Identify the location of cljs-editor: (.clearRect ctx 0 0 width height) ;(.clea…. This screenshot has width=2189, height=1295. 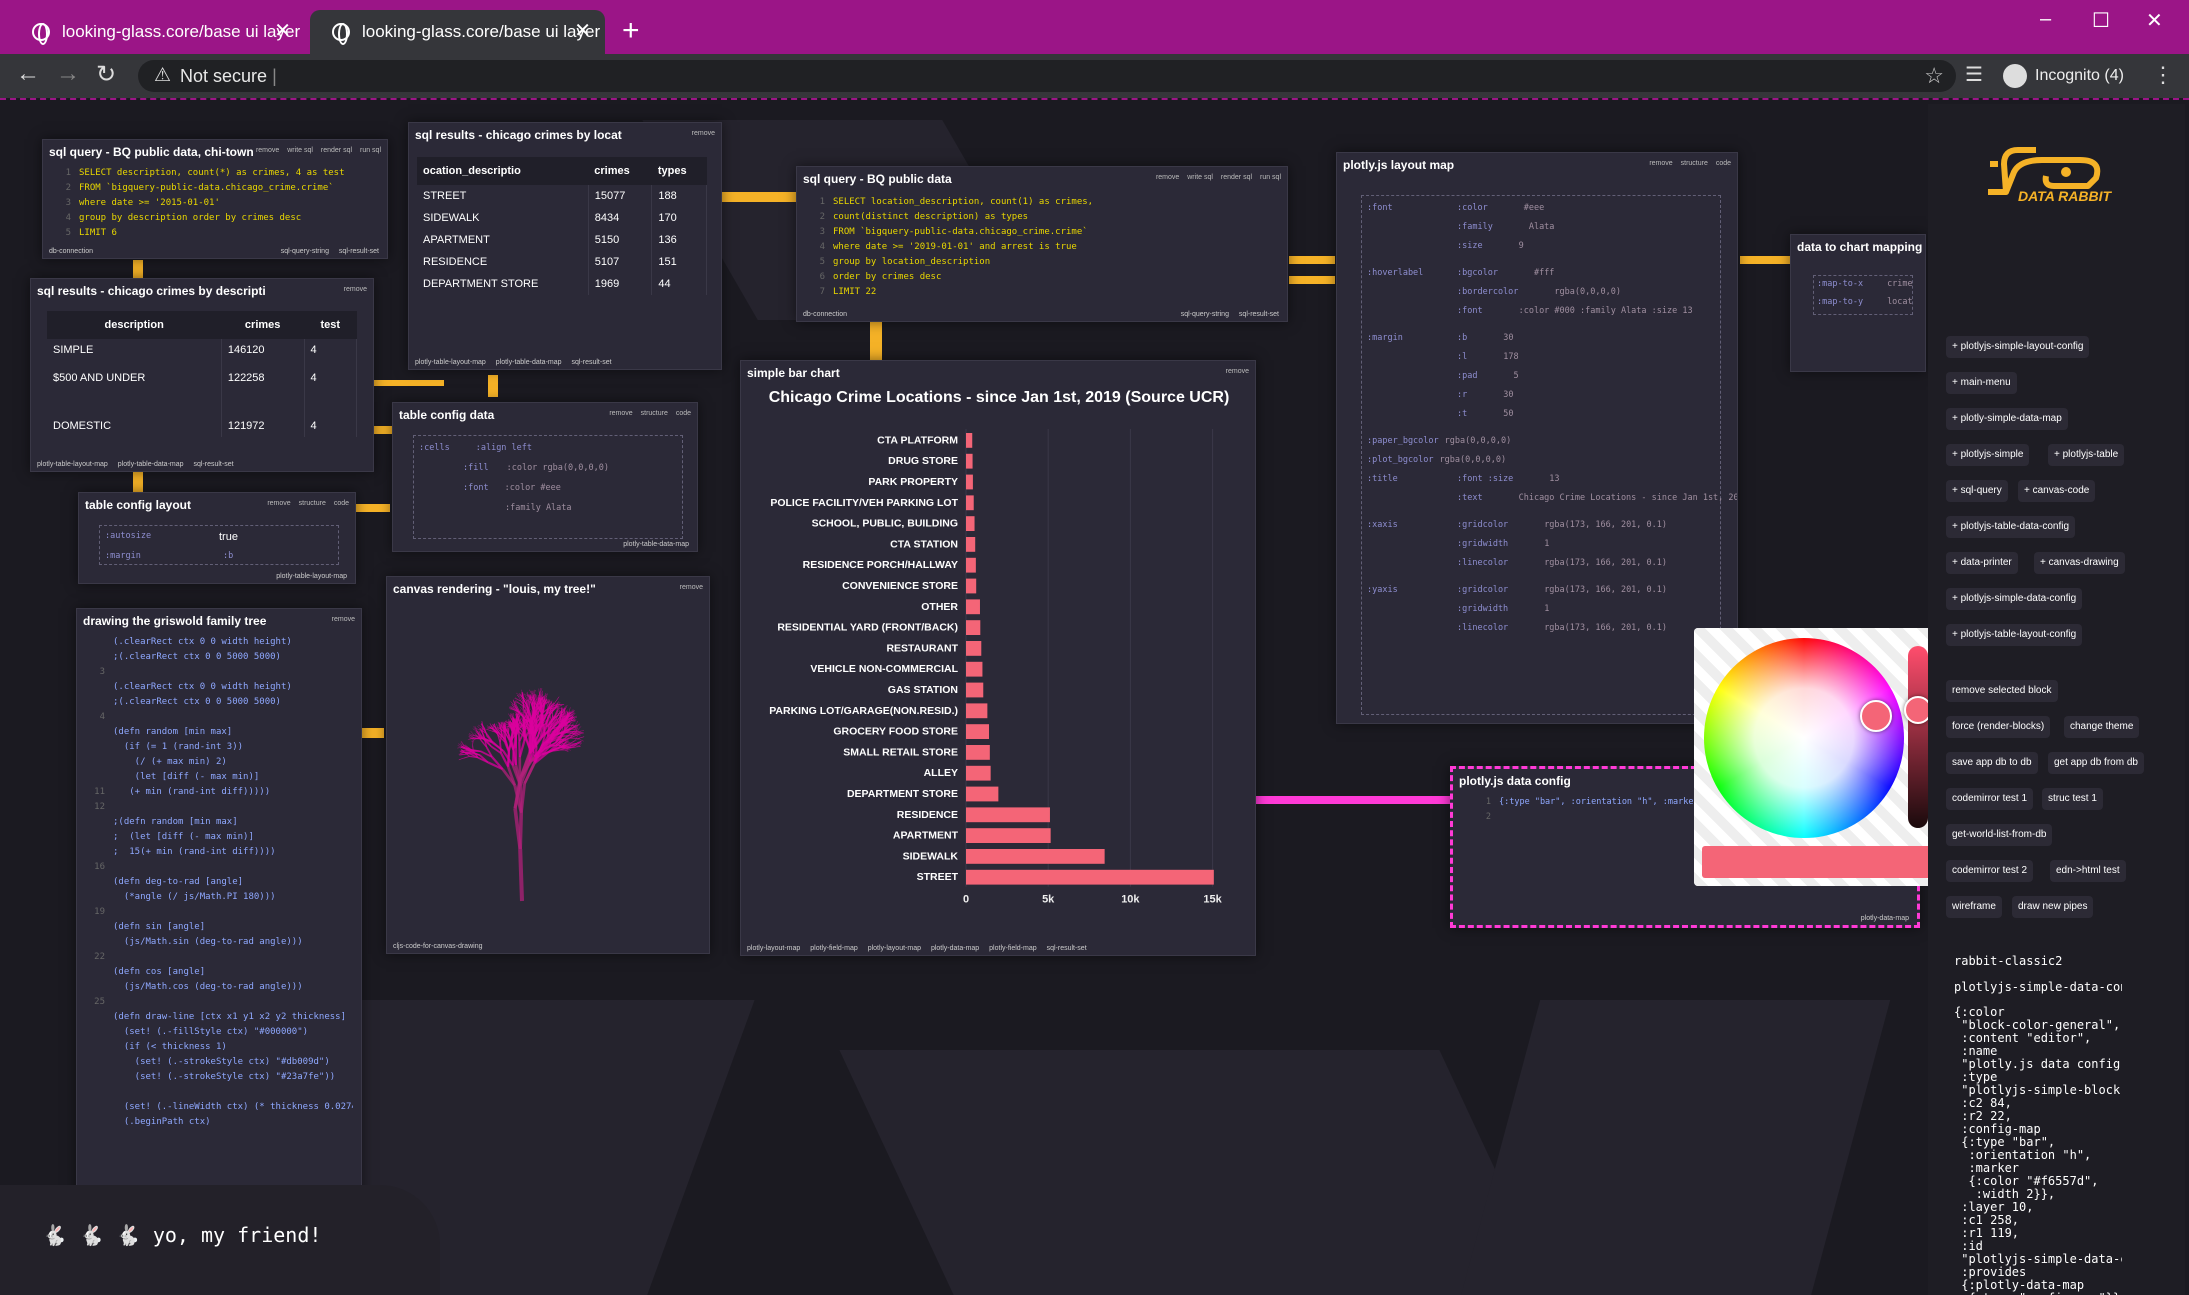
(219, 935).